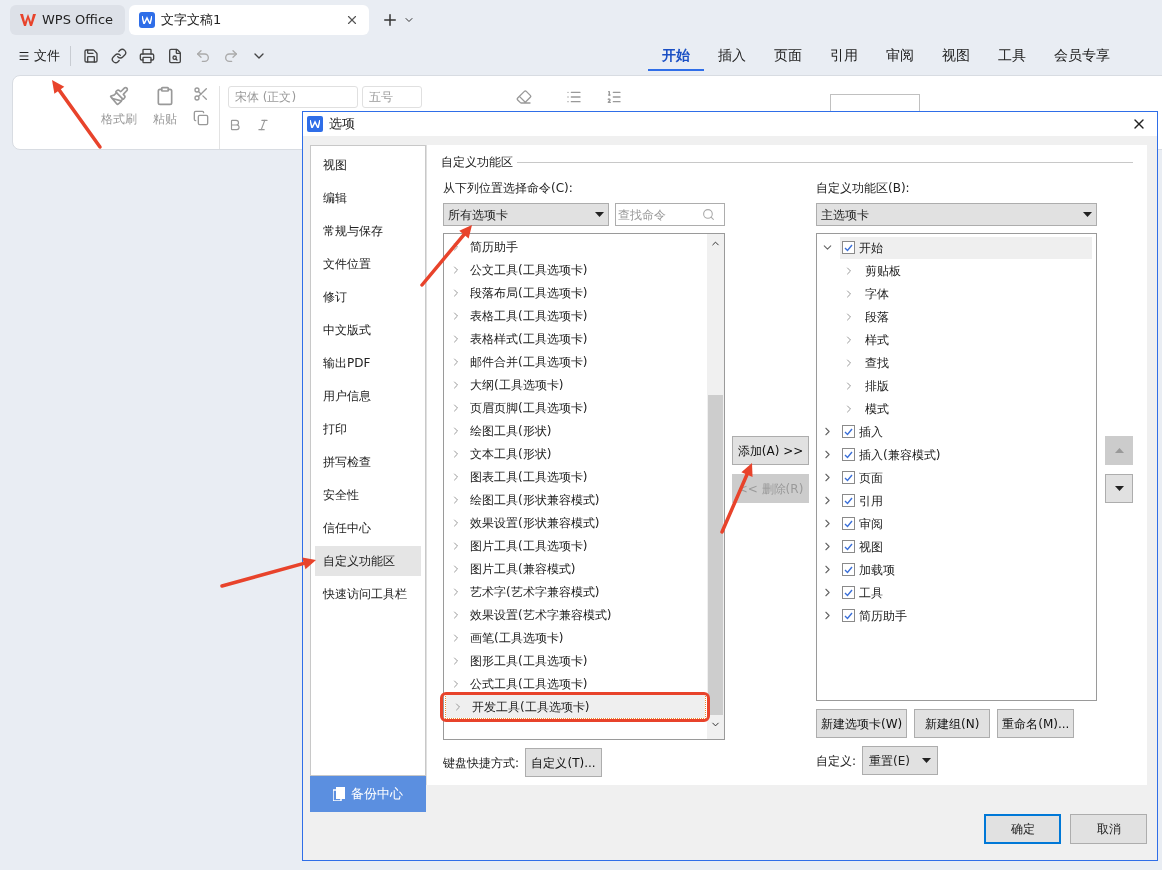 The width and height of the screenshot is (1162, 870). Describe the element at coordinates (1012, 56) in the screenshot. I see `ribbon-tab: 工具` at that location.